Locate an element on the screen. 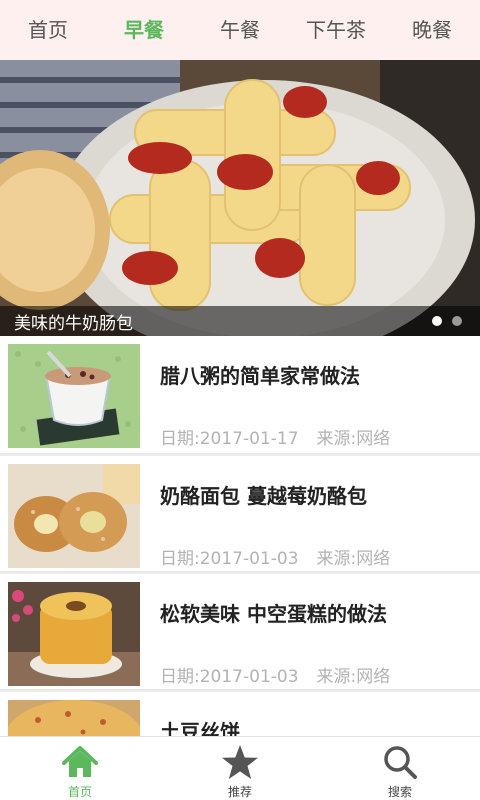 The height and width of the screenshot is (800, 480). list-item: 奶酪面包 蔓越莓奶酪包 日期:2017-01-03 来源:网络 is located at coordinates (240, 513).